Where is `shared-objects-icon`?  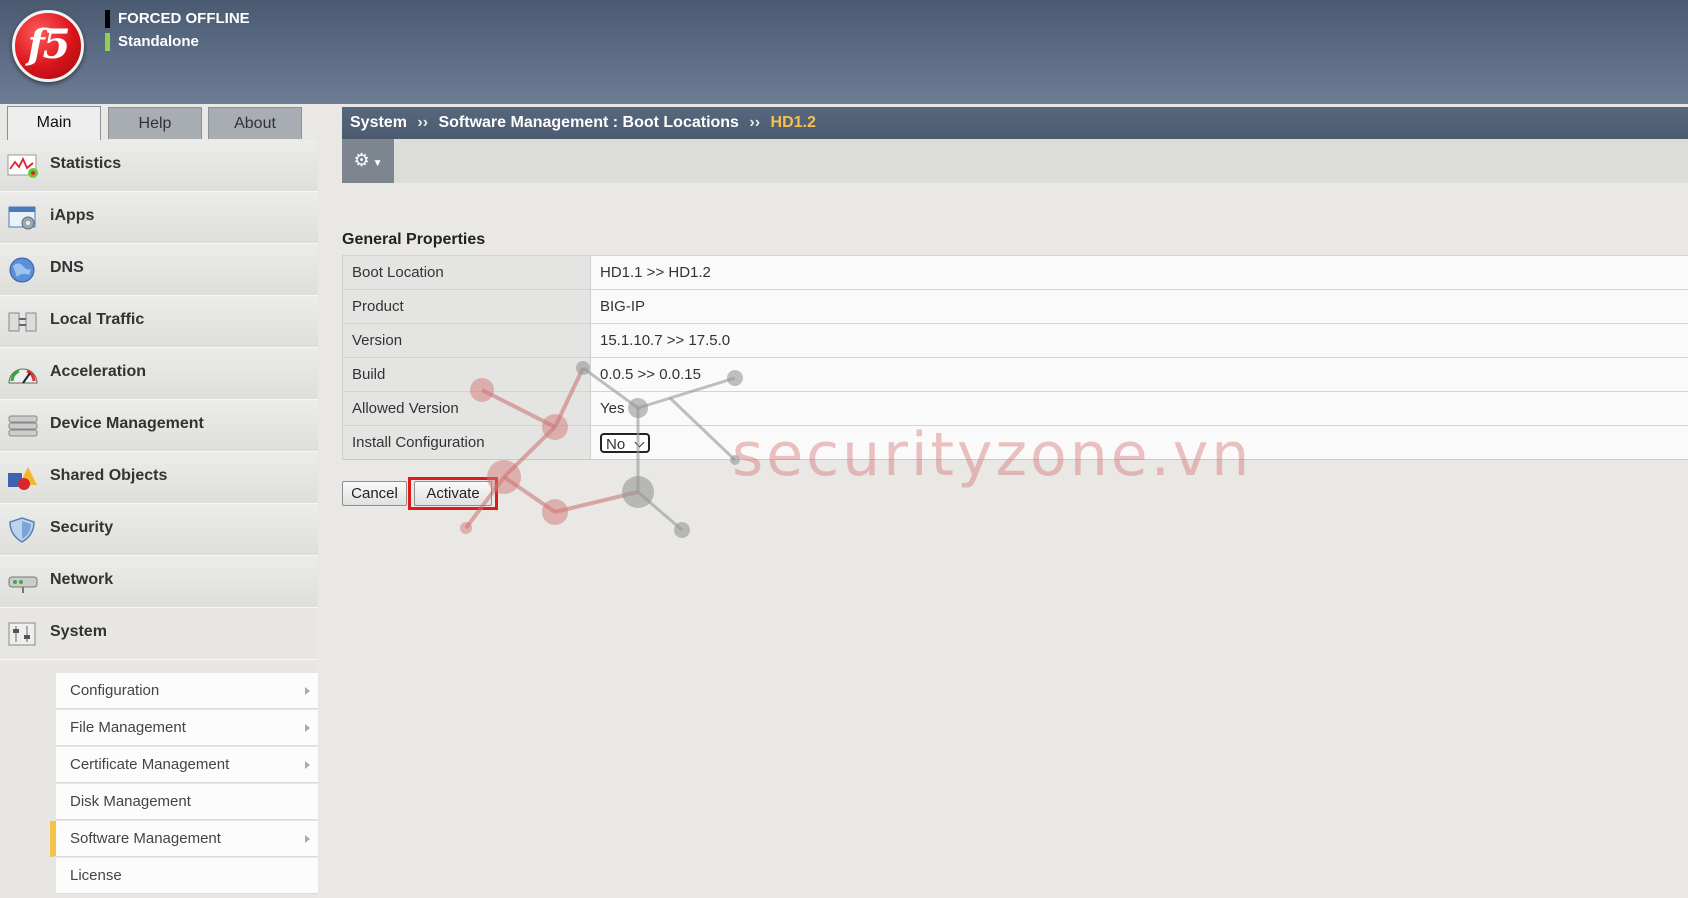 shared-objects-icon is located at coordinates (22, 478).